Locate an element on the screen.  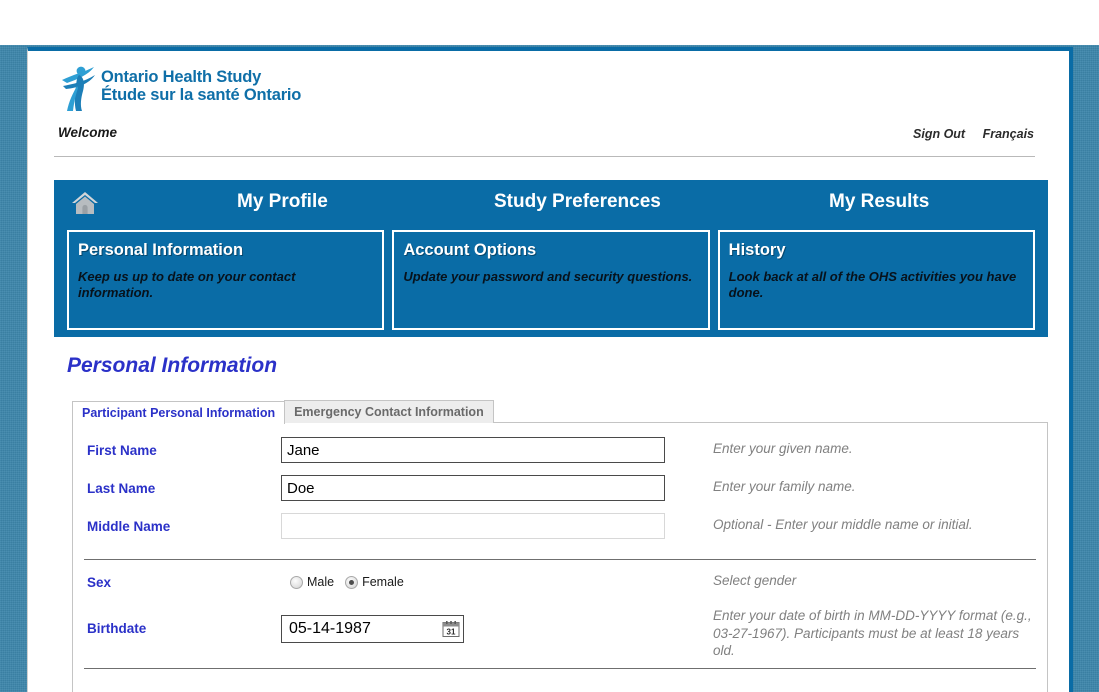
birthdate-label: Birthdate is located at coordinates (117, 628).